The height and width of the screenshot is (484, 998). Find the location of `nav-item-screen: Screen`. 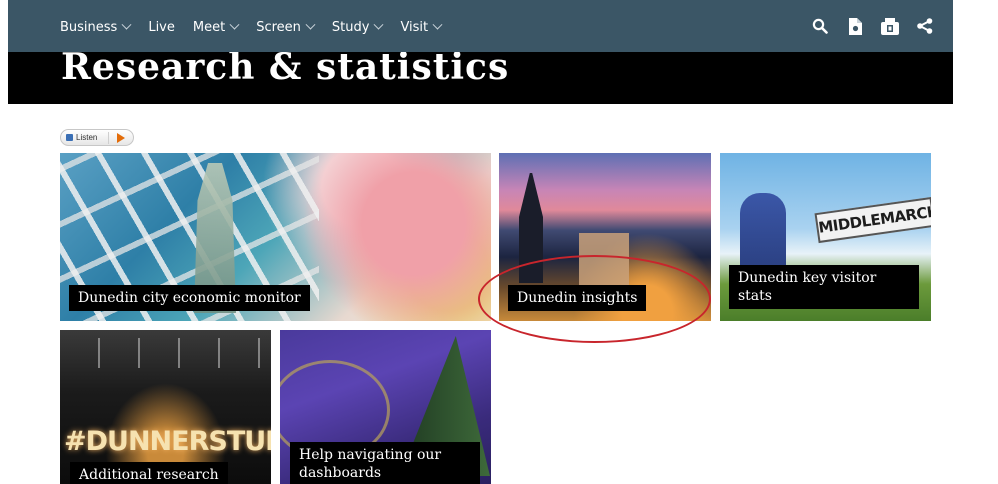

nav-item-screen: Screen is located at coordinates (286, 27).